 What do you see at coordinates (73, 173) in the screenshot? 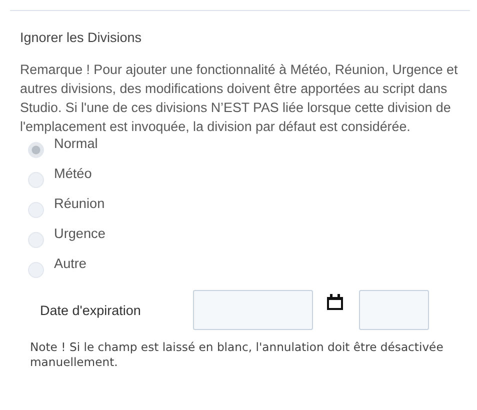
I see `radio-label: Météo` at bounding box center [73, 173].